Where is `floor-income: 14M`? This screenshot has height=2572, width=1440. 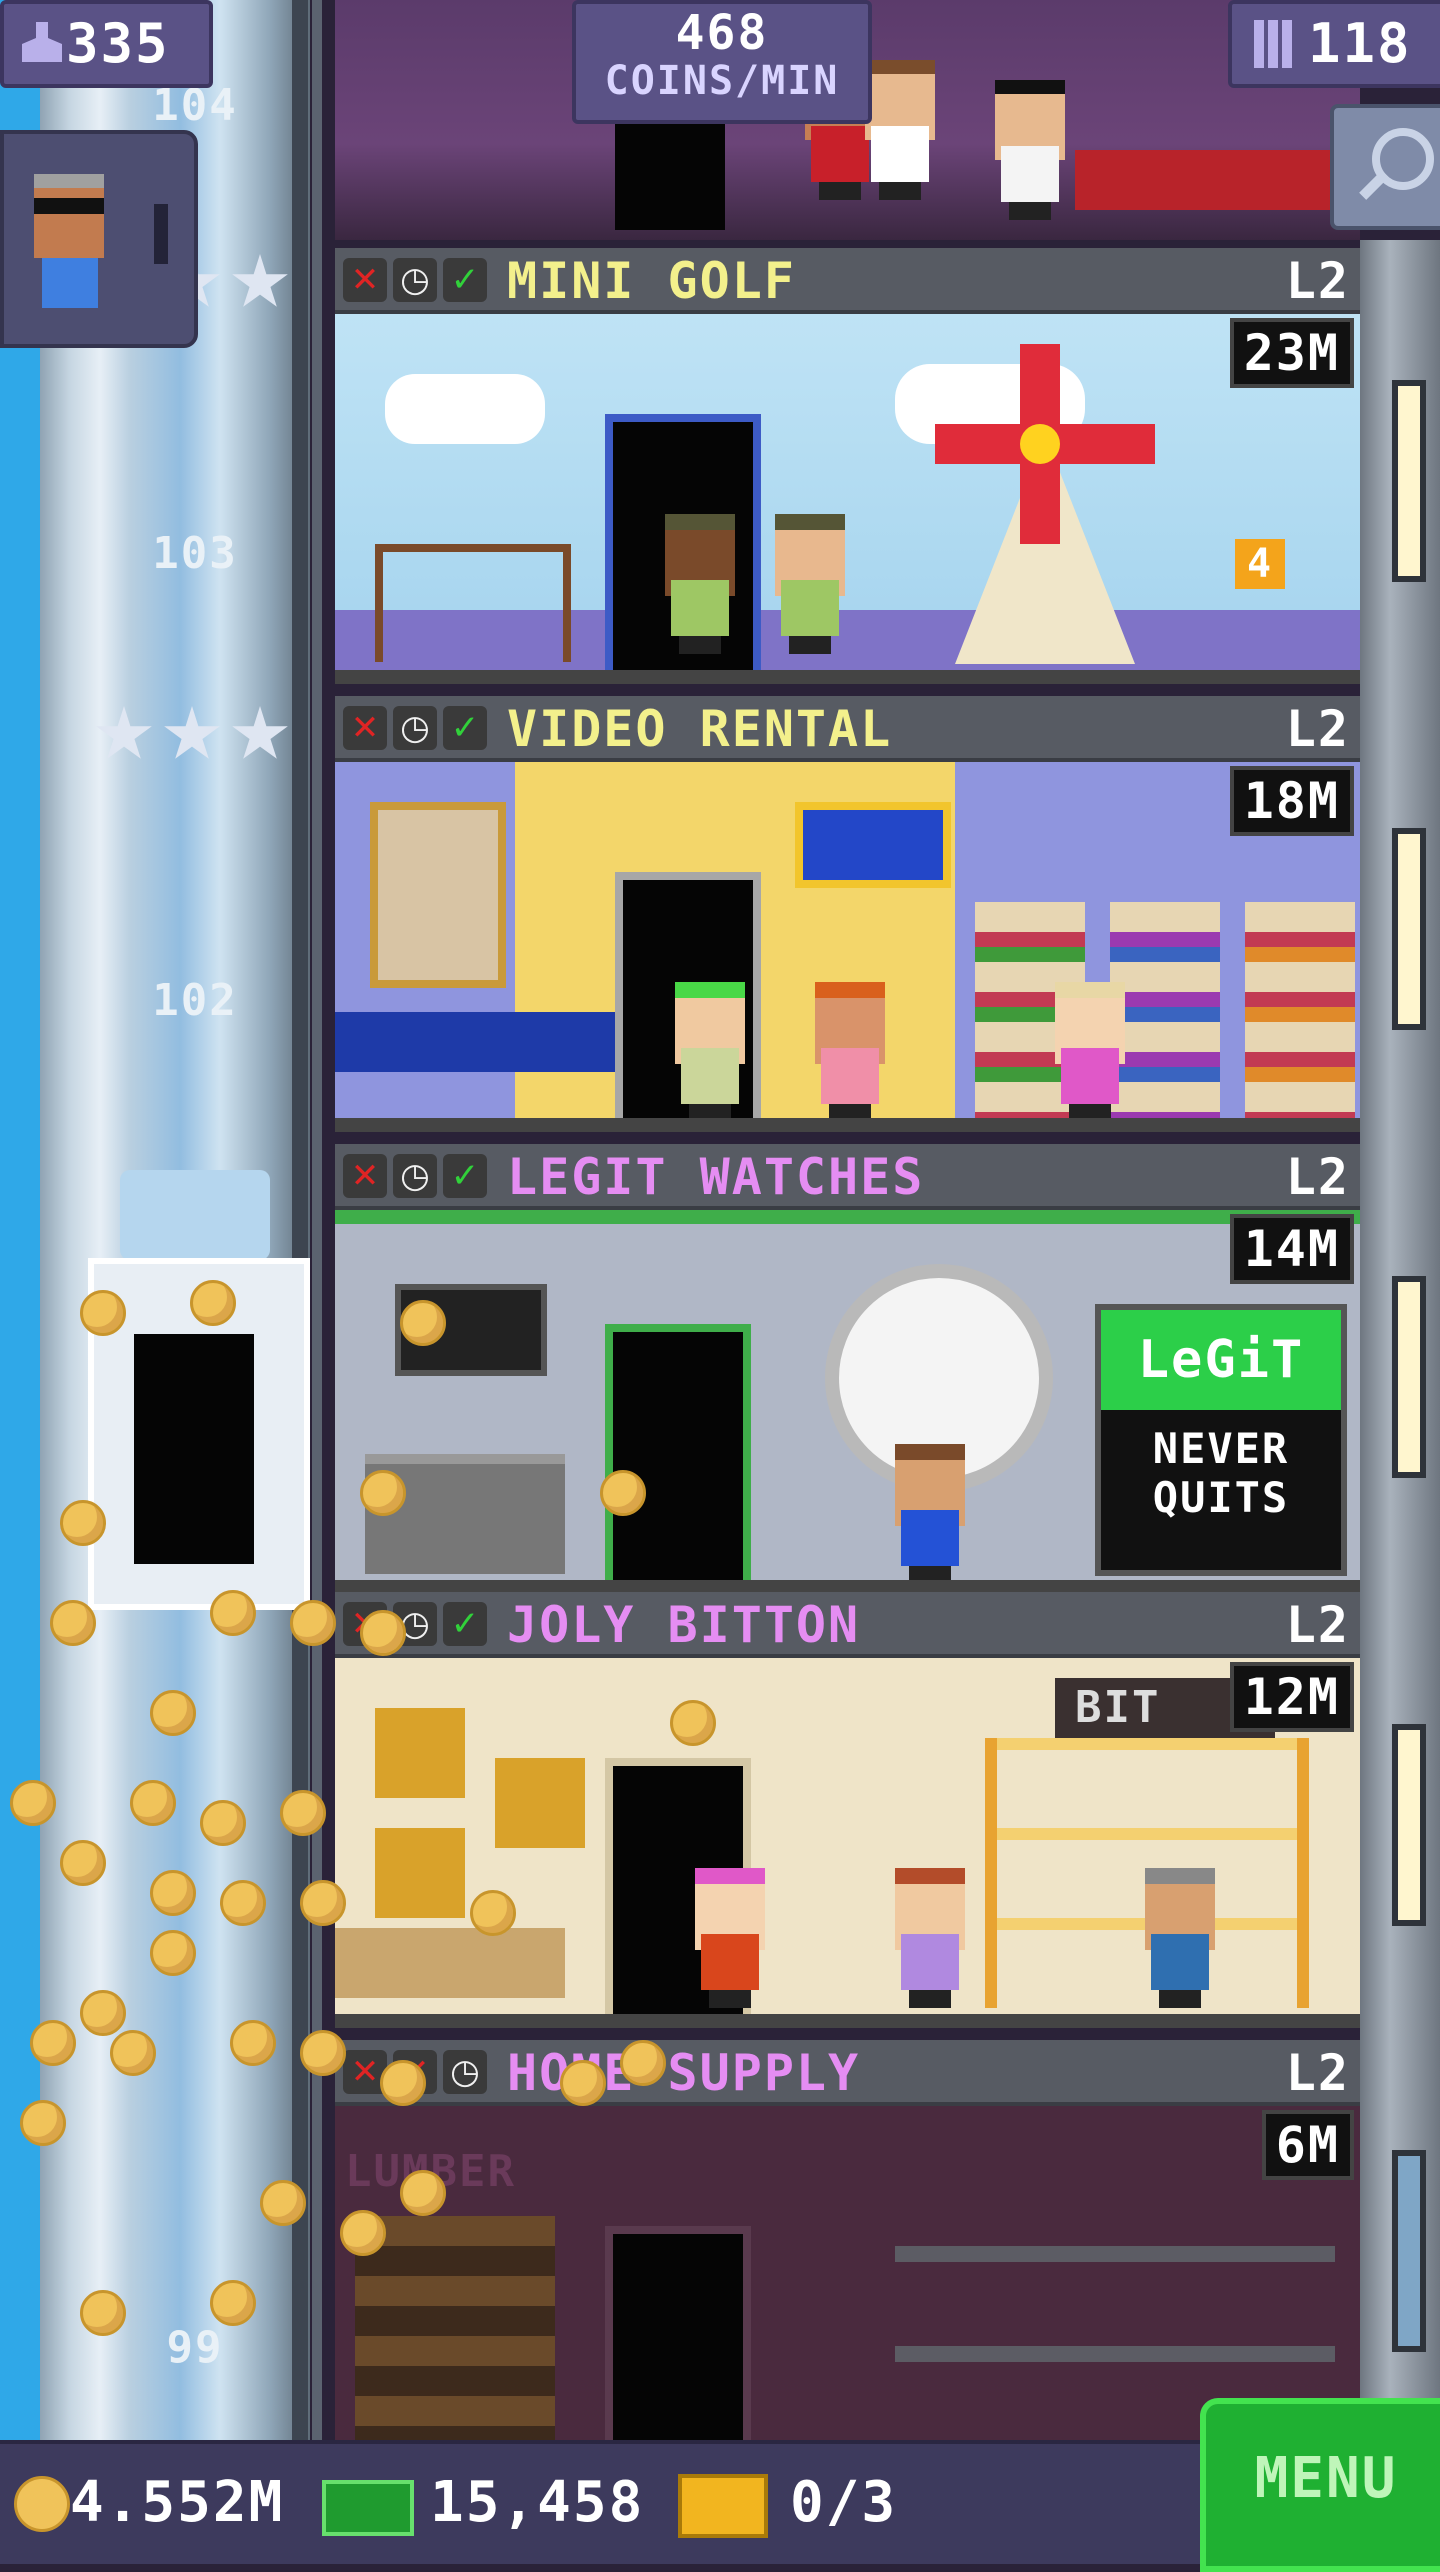
floor-income: 14M is located at coordinates (1291, 1249).